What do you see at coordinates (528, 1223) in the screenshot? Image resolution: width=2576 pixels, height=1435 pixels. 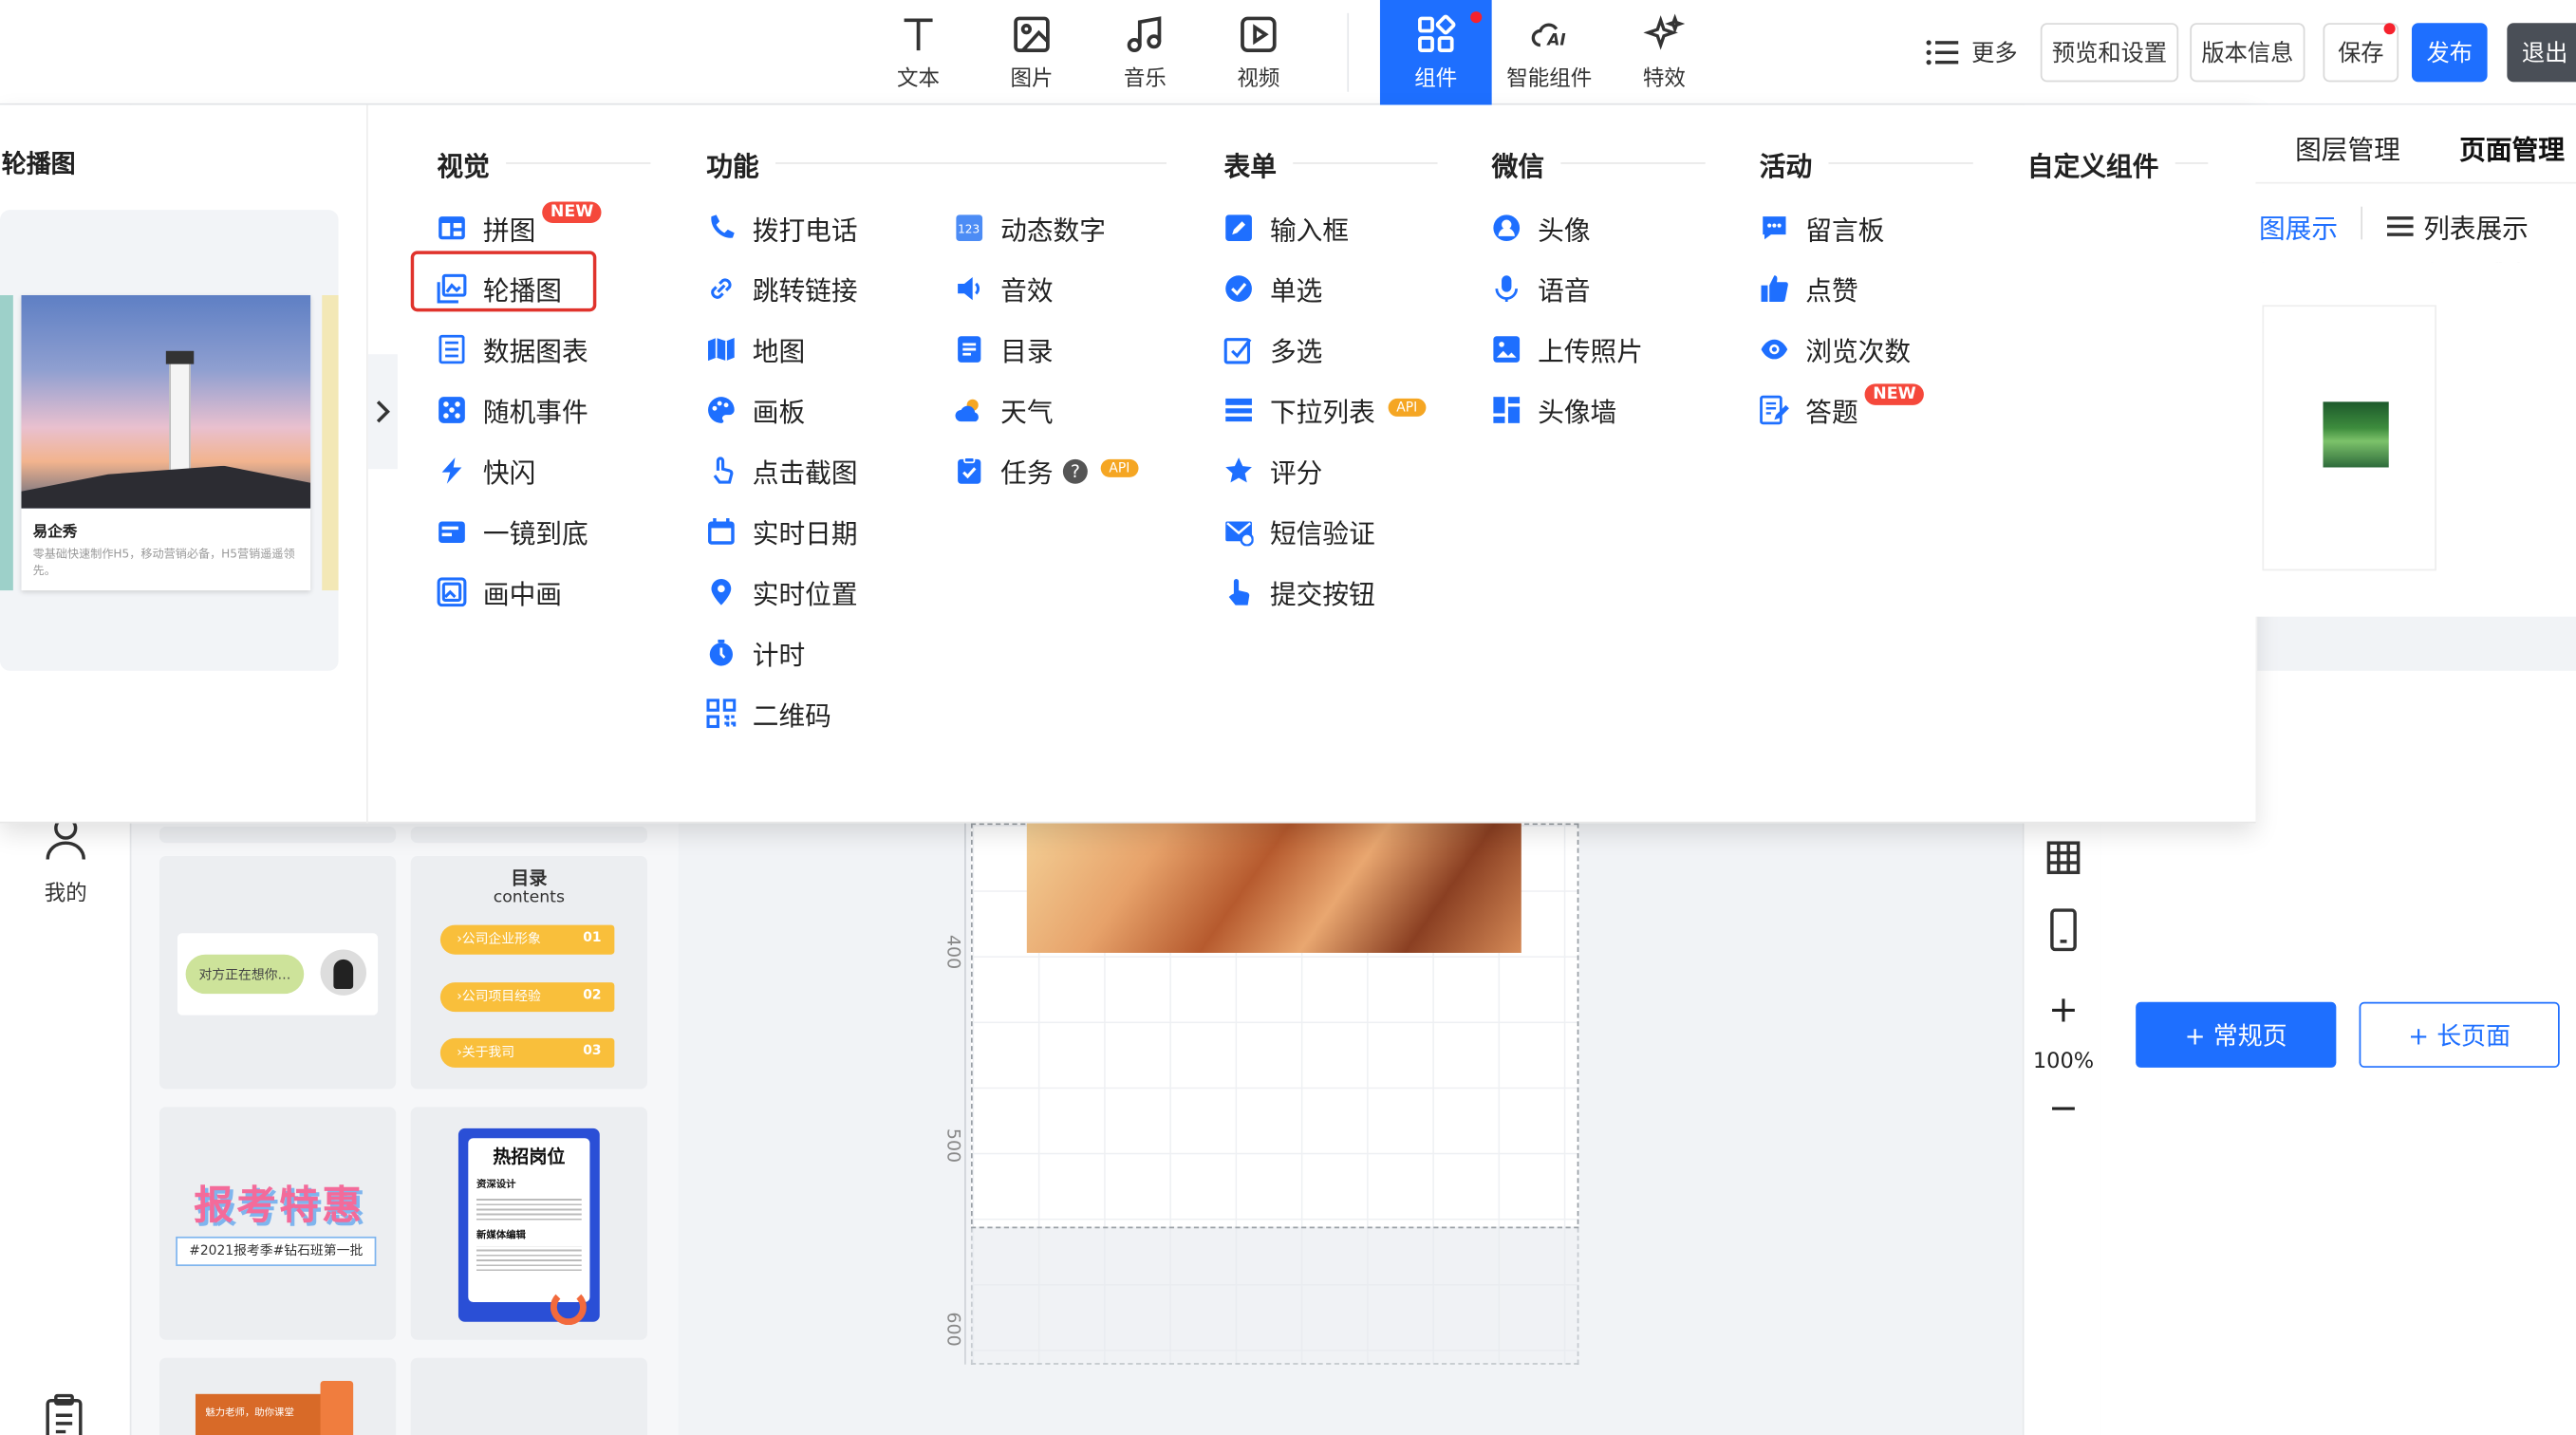 I see `library-card-job: 热招岗位 资深设计 新媒体编辑` at bounding box center [528, 1223].